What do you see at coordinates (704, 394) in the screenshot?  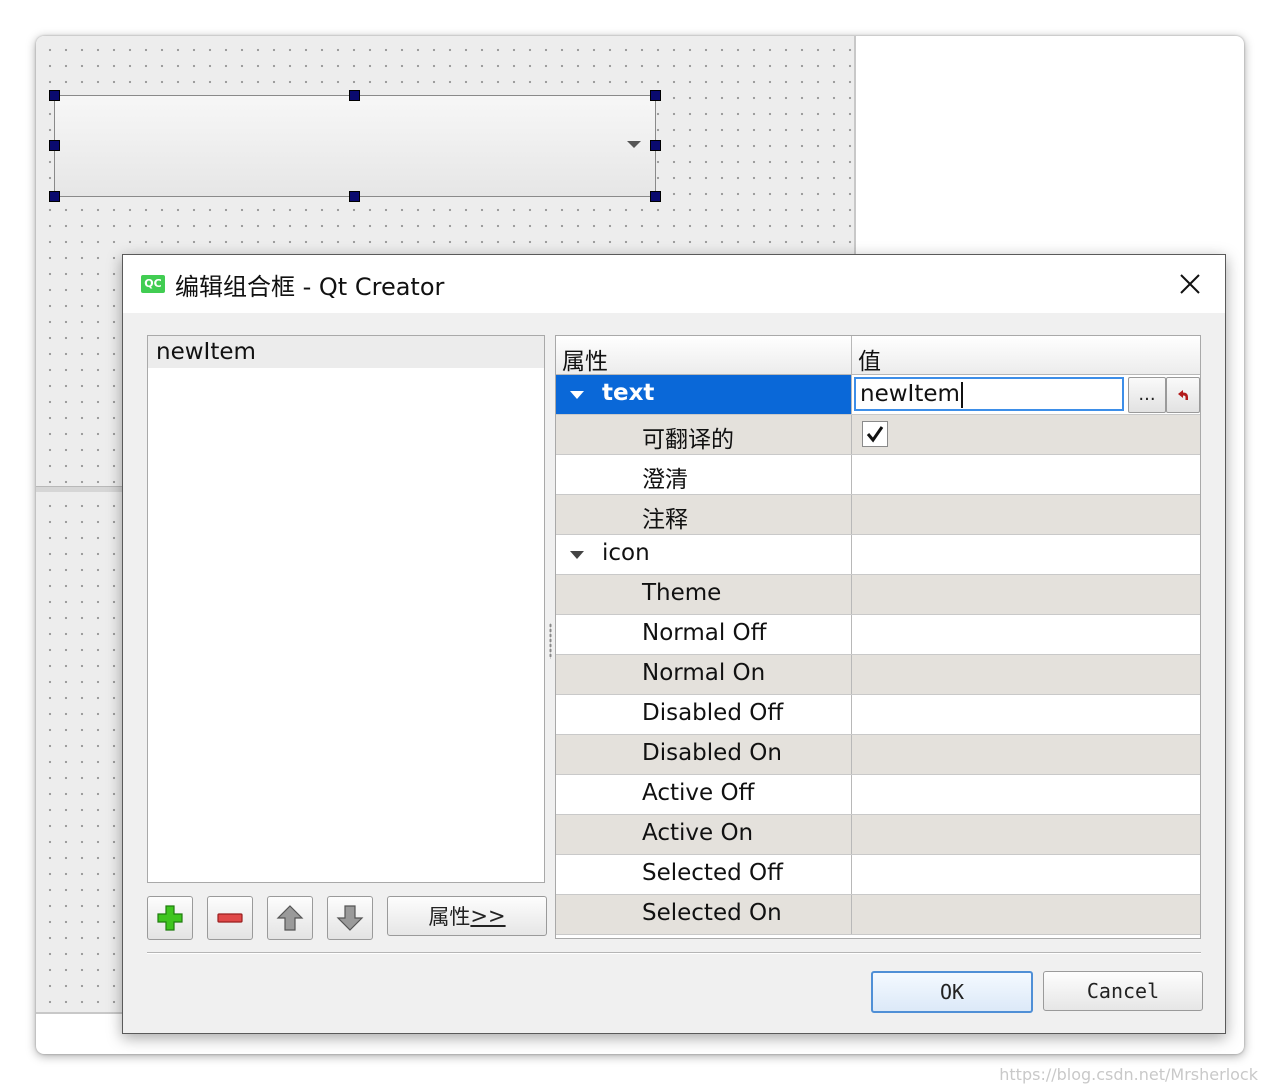 I see `property-name-cell: text` at bounding box center [704, 394].